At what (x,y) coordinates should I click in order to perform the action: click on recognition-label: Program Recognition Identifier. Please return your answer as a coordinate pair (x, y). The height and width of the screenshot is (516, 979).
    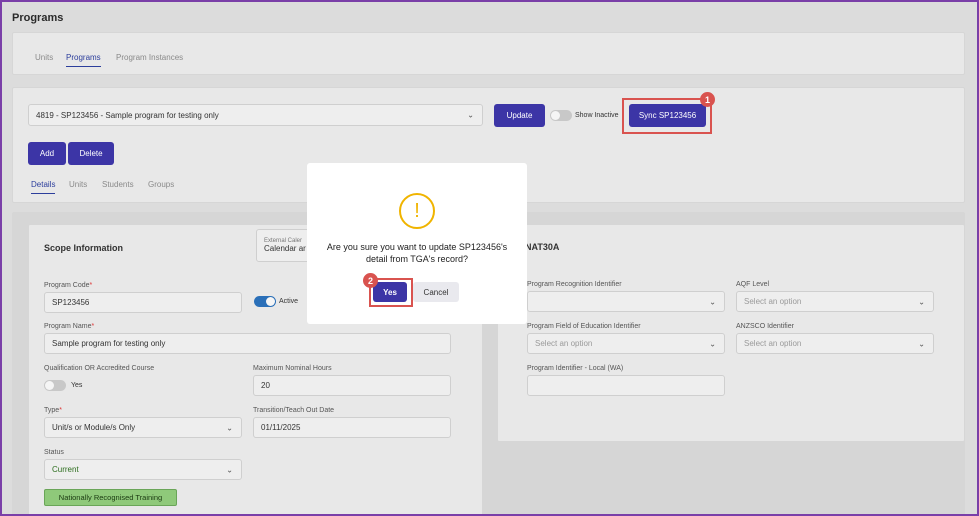
    Looking at the image, I should click on (574, 284).